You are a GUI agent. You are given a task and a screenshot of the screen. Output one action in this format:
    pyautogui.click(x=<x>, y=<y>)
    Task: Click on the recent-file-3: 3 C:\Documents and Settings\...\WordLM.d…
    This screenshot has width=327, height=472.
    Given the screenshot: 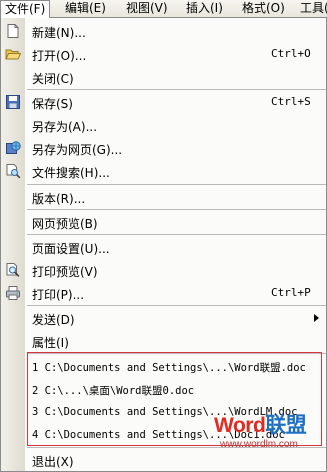 What is the action you would take?
    pyautogui.click(x=163, y=412)
    